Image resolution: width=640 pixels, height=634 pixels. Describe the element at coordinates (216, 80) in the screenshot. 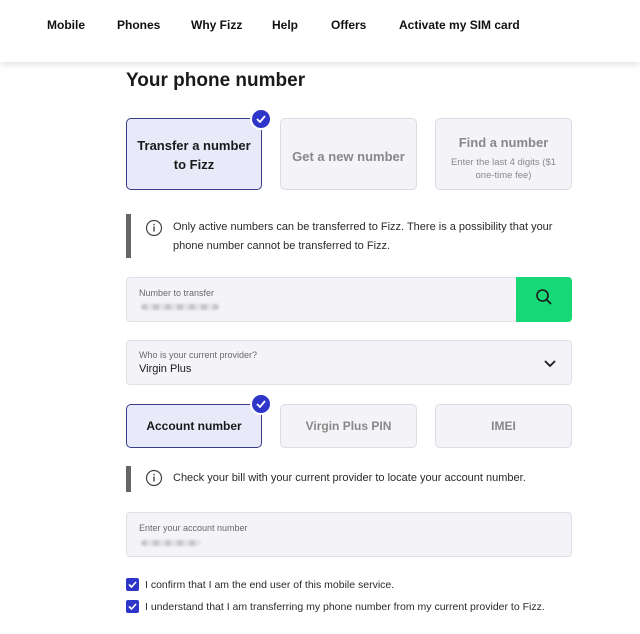

I see `page-title: Your phone number` at that location.